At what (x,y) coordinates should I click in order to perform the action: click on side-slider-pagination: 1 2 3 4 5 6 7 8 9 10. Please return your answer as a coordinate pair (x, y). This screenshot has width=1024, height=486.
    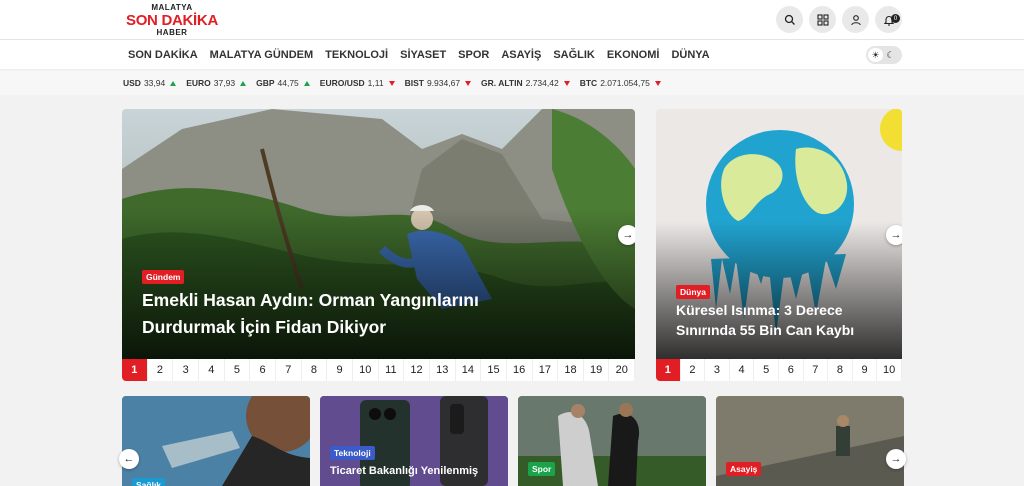
    Looking at the image, I should click on (779, 370).